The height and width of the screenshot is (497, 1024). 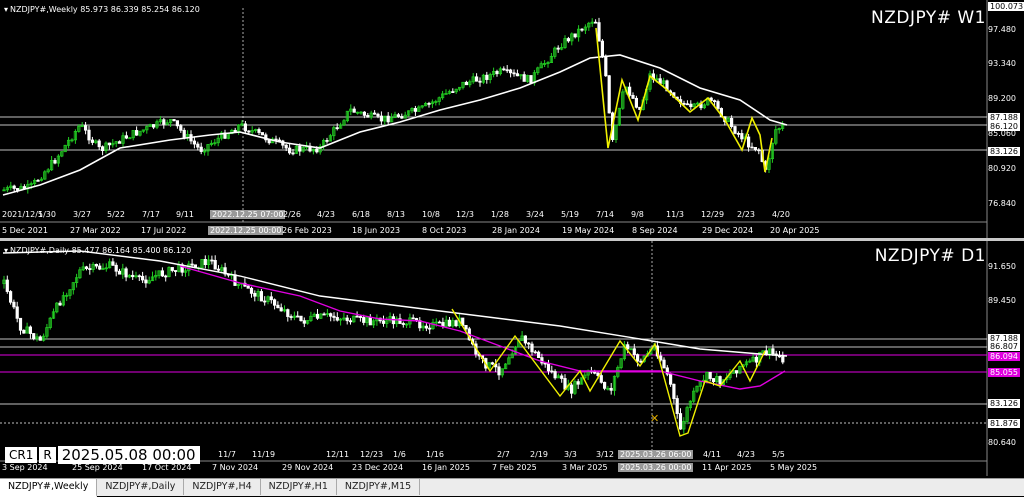 I want to click on tab-h4: NZDJPY#,H4, so click(x=222, y=487).